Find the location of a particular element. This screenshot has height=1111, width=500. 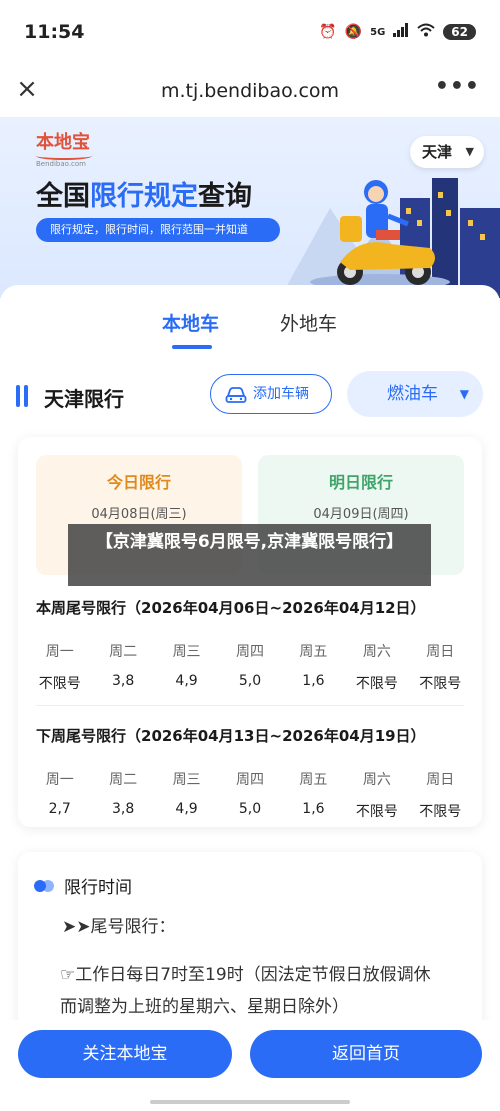

city-label: 天津 is located at coordinates (437, 152).